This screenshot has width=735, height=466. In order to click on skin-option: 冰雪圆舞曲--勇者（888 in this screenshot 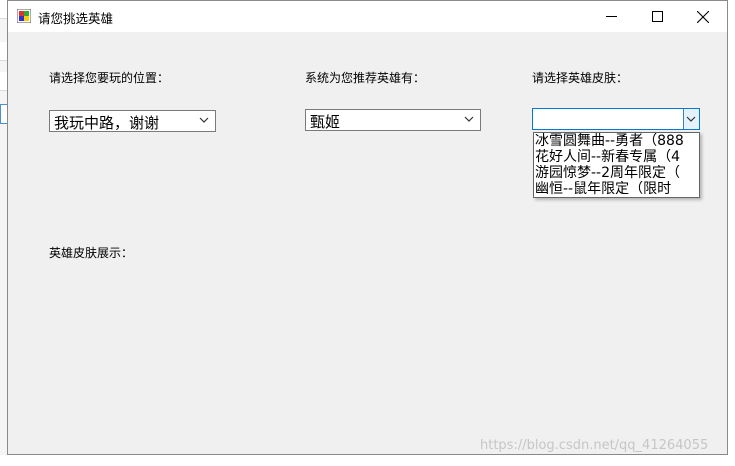, I will do `click(616, 141)`.